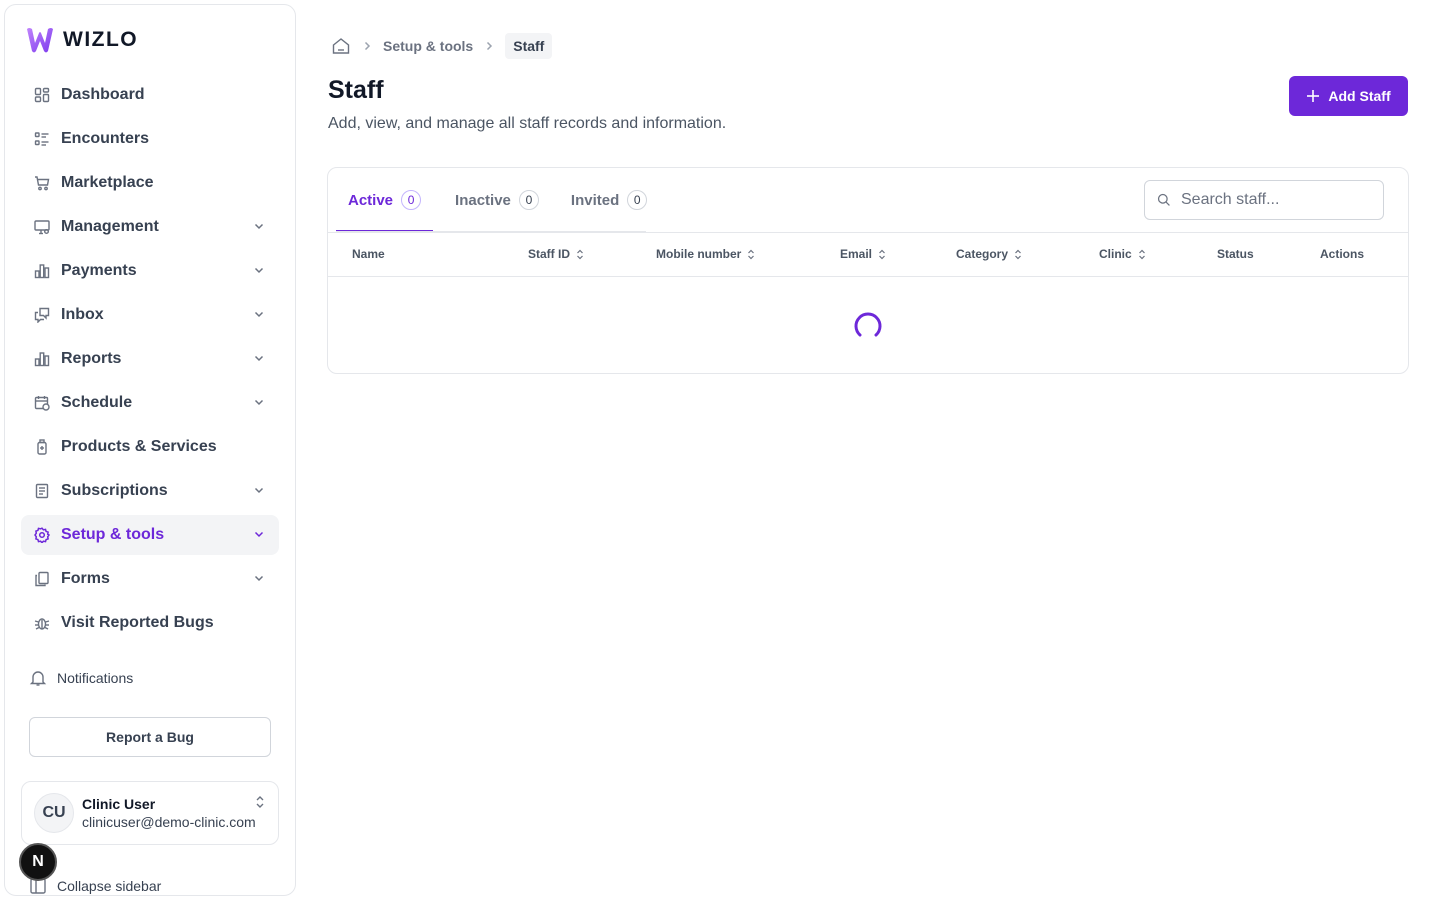  What do you see at coordinates (172, 813) in the screenshot?
I see `user-info: Clinic User clinicuser@demo-clinic.com` at bounding box center [172, 813].